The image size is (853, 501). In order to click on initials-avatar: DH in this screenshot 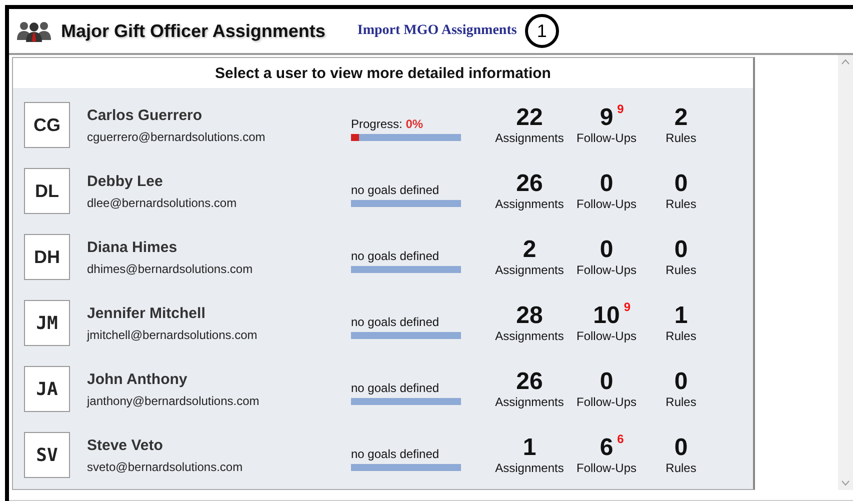, I will do `click(47, 257)`.